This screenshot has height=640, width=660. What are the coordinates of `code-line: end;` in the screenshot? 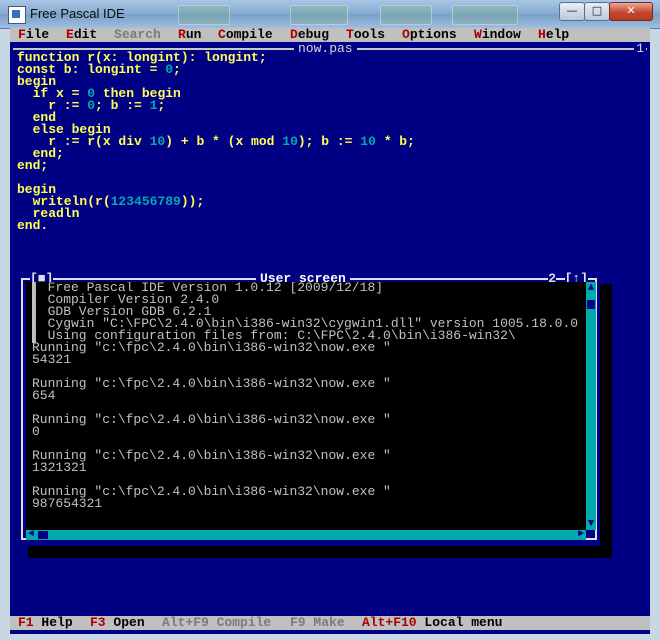 It's located at (33, 165).